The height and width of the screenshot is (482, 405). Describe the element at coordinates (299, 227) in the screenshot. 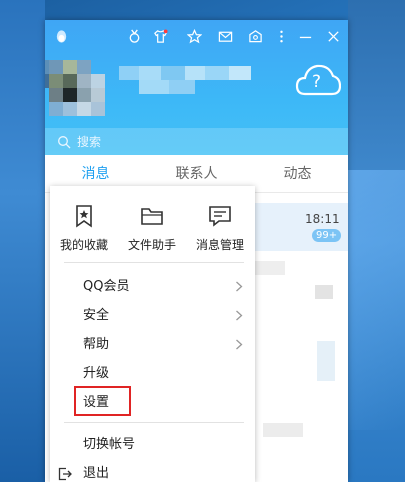

I see `conversation-row-selected` at that location.